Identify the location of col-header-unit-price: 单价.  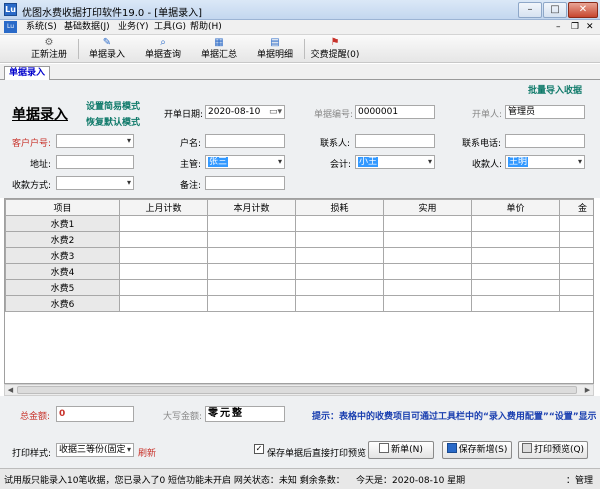
(515, 207).